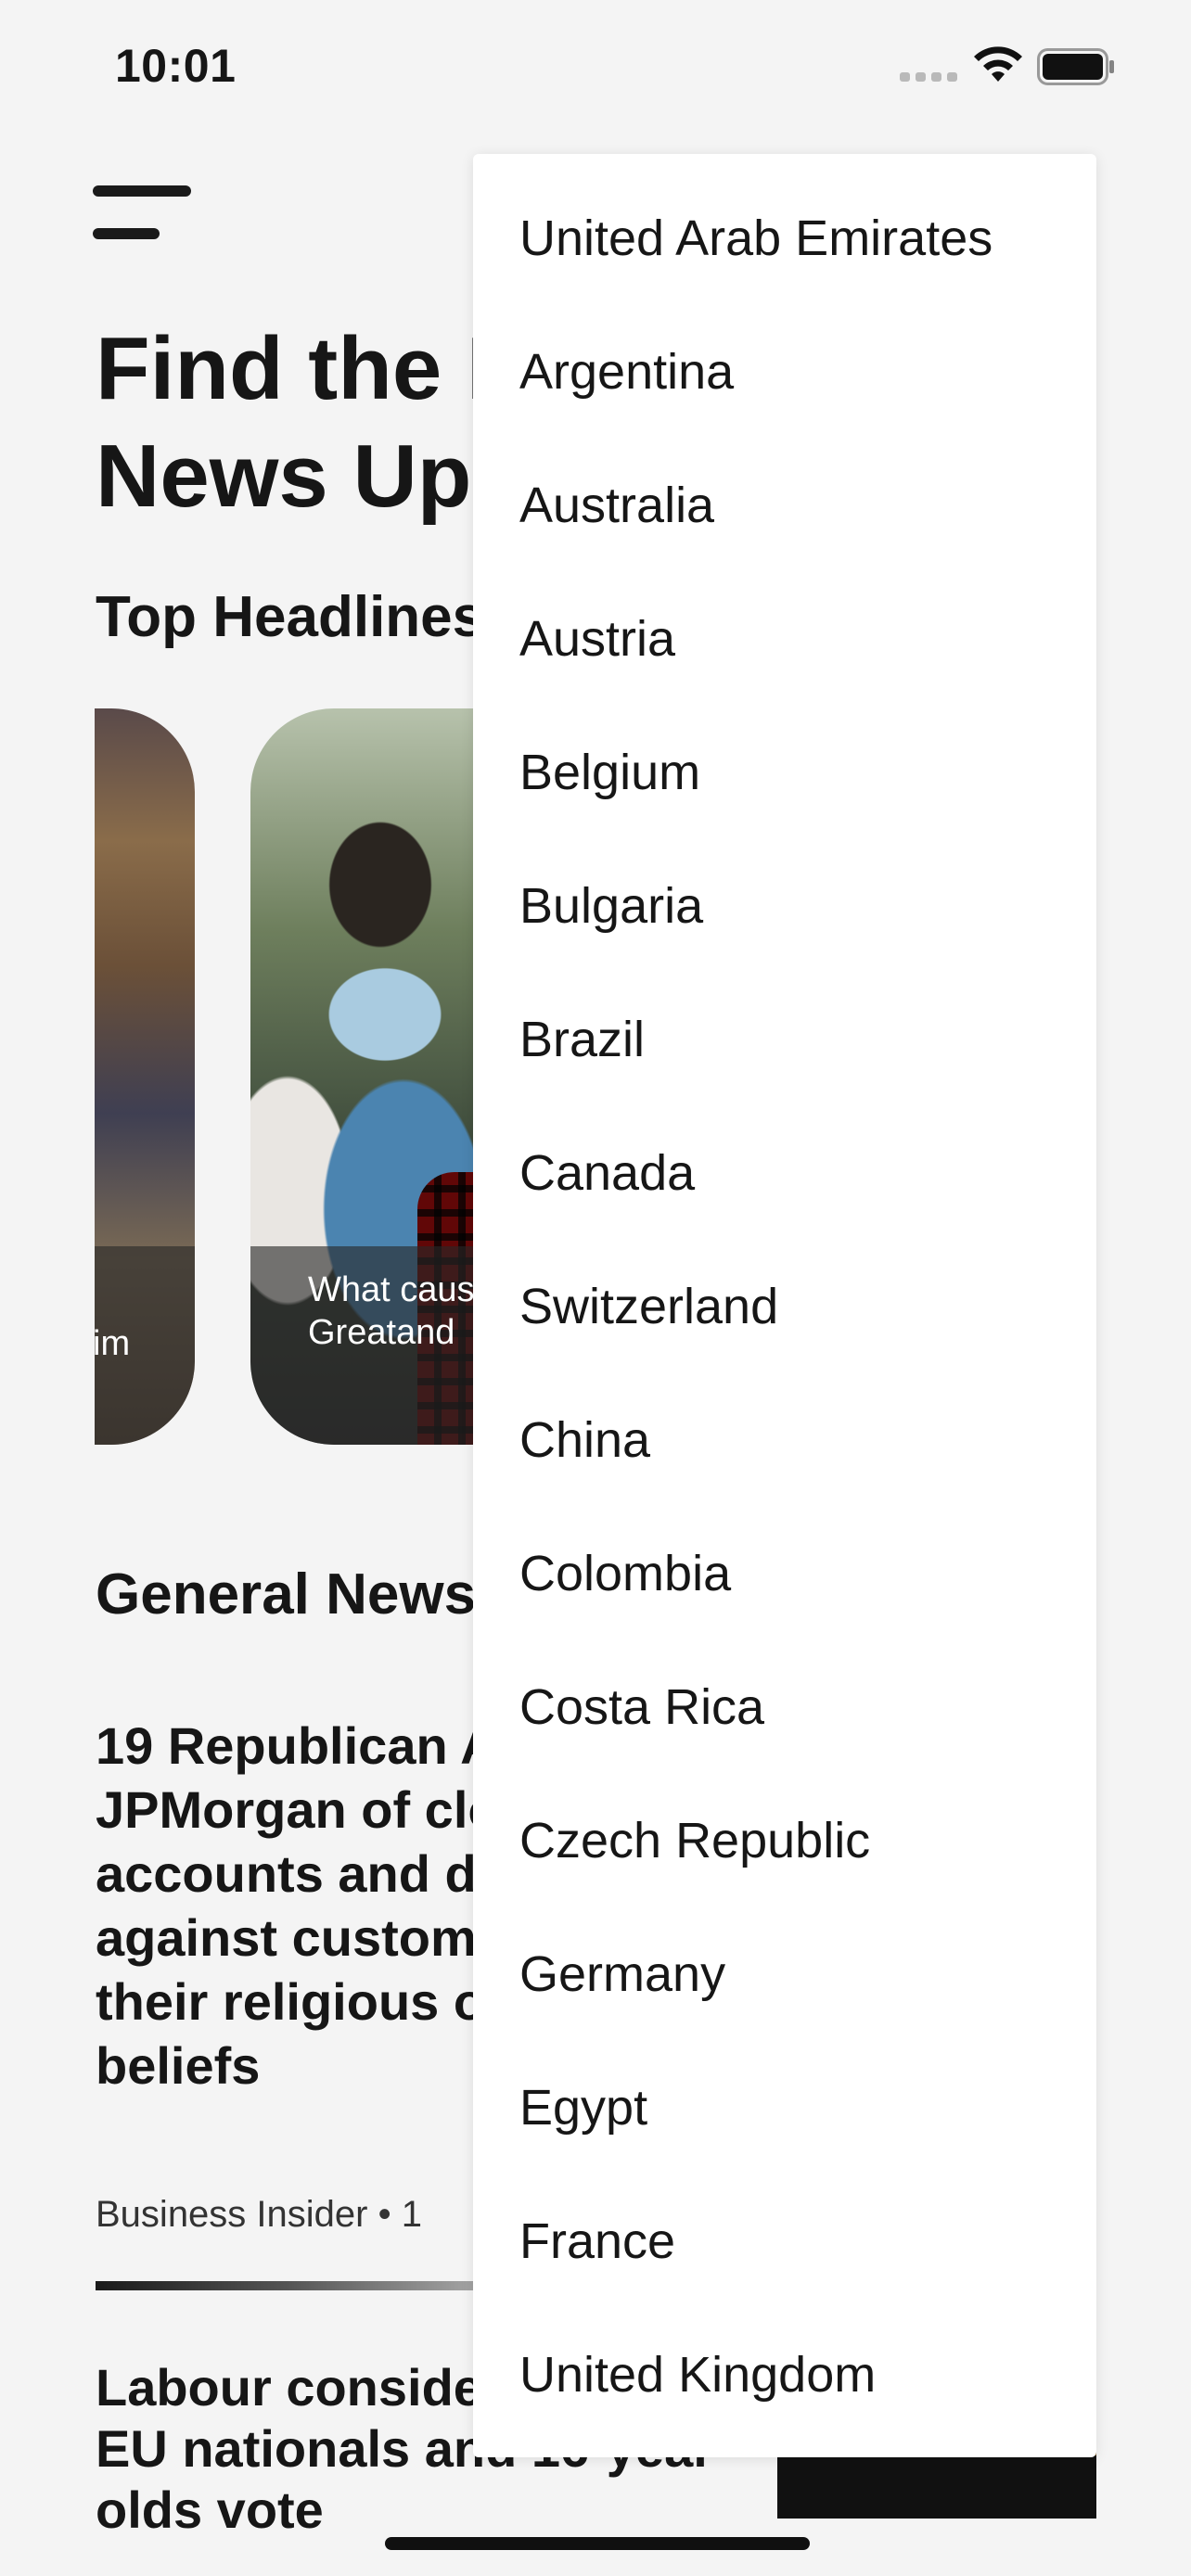 Image resolution: width=1191 pixels, height=2576 pixels. I want to click on country-option: Colombia, so click(625, 1573).